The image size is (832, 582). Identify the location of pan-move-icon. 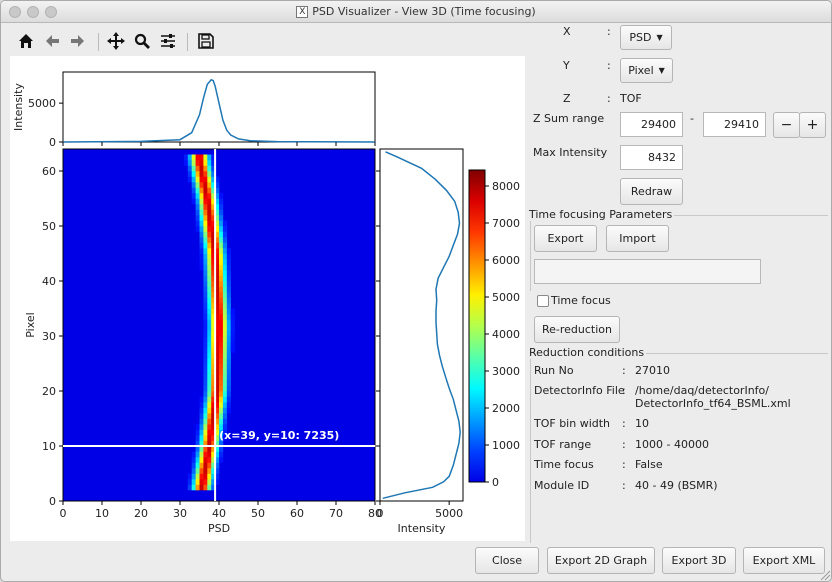
(116, 41).